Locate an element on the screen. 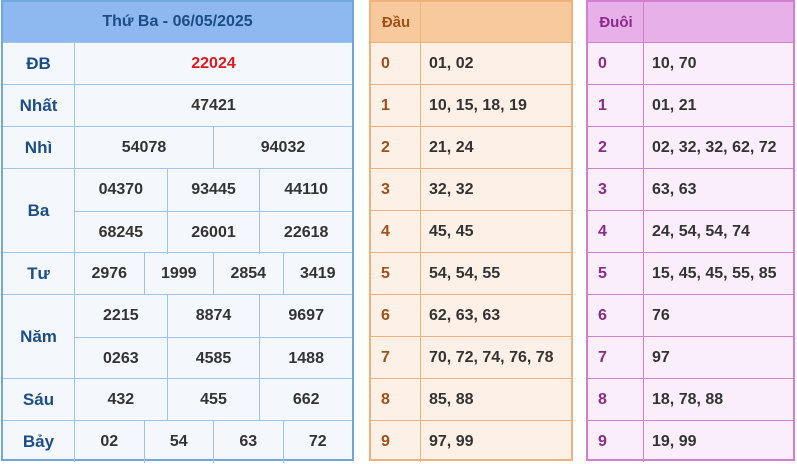 The height and width of the screenshot is (464, 797). duoi-header: Đuôi is located at coordinates (690, 22).